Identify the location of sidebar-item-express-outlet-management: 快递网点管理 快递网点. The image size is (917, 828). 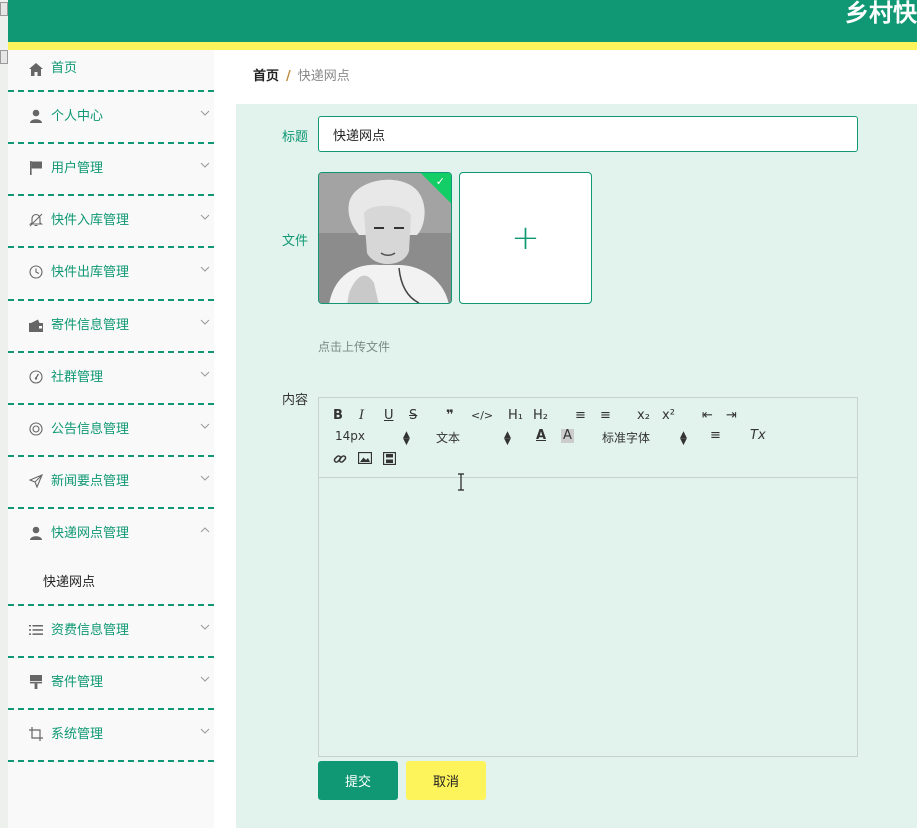
(111, 557).